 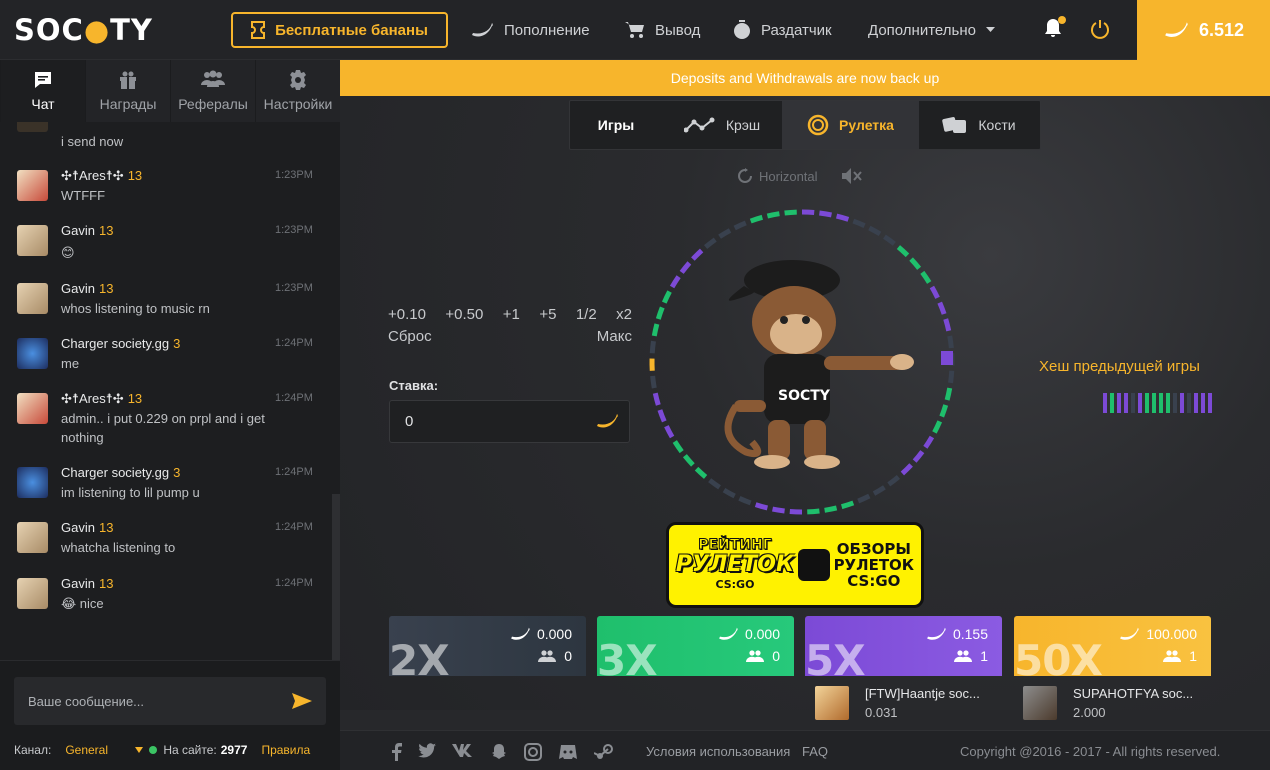 What do you see at coordinates (42, 91) in the screenshot?
I see `tab-chat: Чат` at bounding box center [42, 91].